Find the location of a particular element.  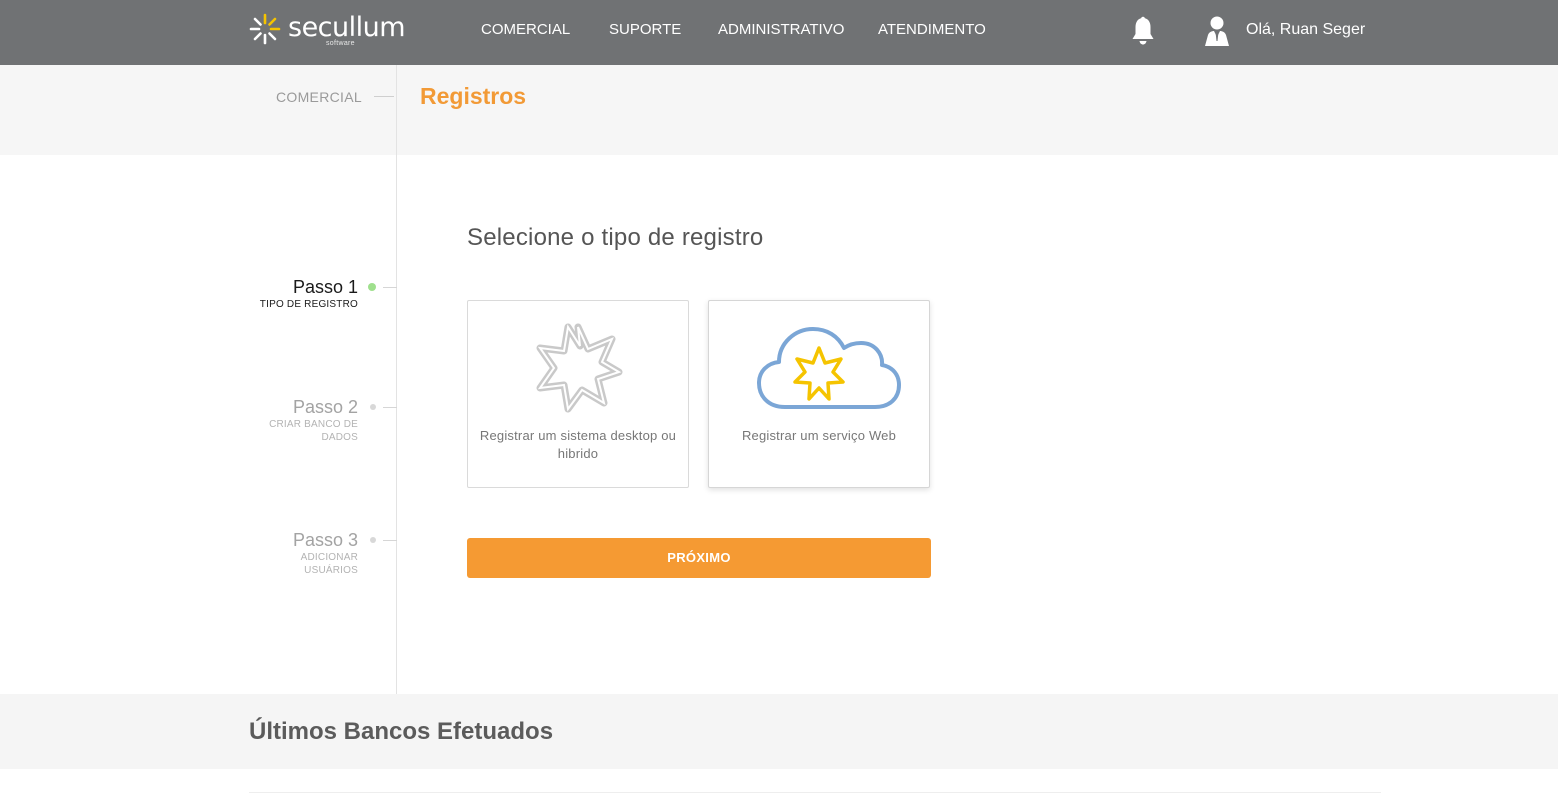

secullum-logo: secullum software is located at coordinates (327, 32).